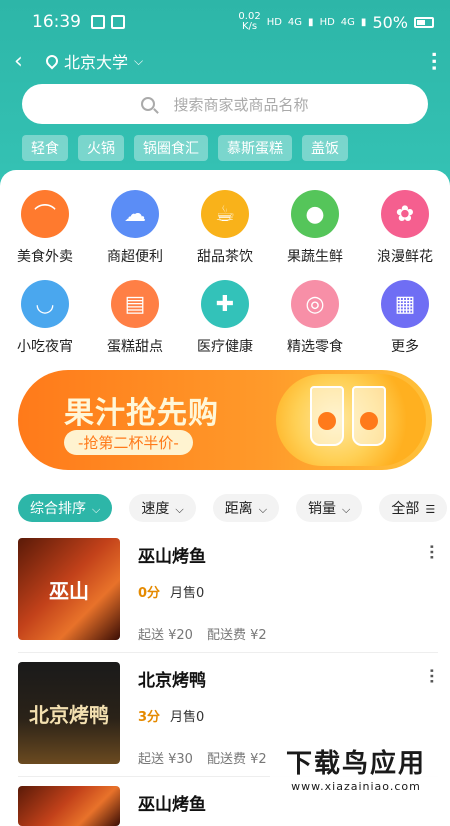 This screenshot has width=450, height=826. I want to click on category-item: ✚ 医疗健康, so click(225, 318).